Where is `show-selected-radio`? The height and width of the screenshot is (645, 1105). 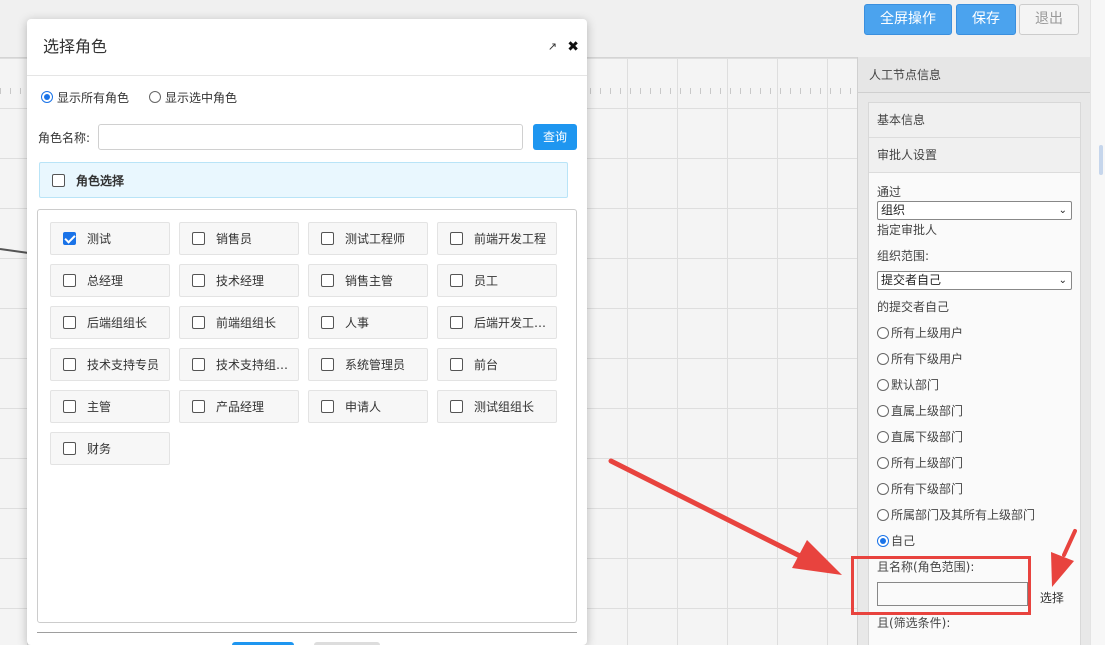
show-selected-radio is located at coordinates (155, 97).